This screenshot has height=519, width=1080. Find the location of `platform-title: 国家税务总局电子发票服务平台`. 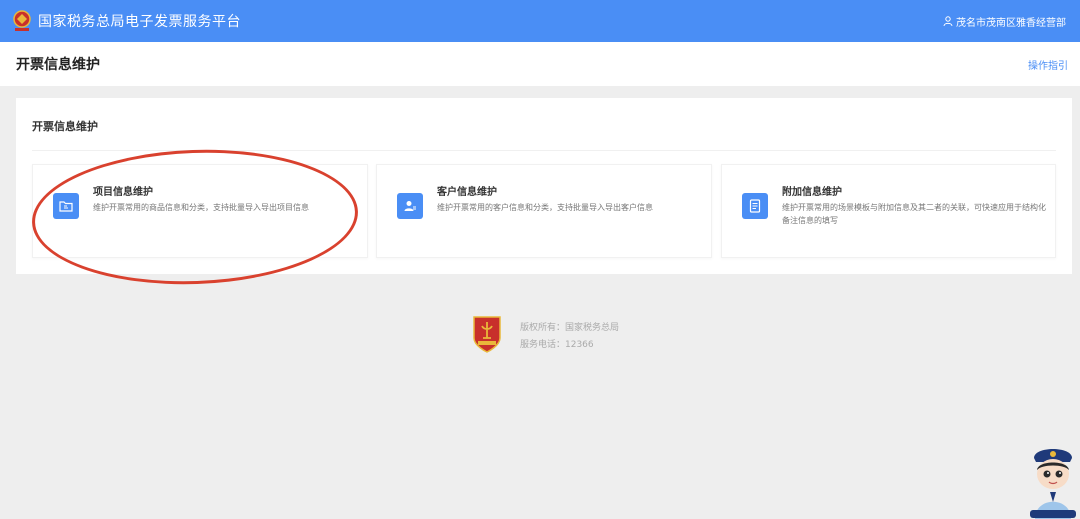

platform-title: 国家税务总局电子发票服务平台 is located at coordinates (139, 22).